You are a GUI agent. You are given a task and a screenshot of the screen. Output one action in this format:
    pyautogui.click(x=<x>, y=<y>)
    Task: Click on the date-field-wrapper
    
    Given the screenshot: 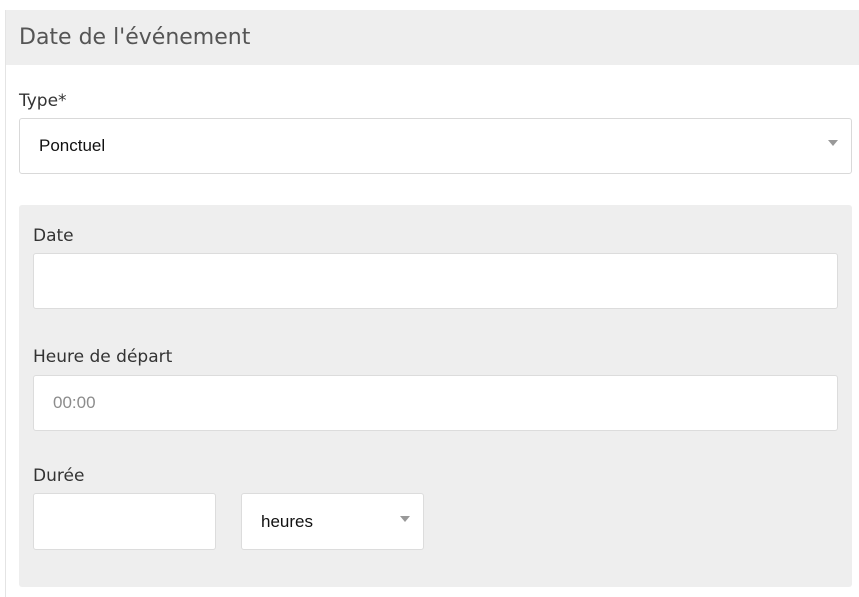 What is the action you would take?
    pyautogui.click(x=435, y=281)
    